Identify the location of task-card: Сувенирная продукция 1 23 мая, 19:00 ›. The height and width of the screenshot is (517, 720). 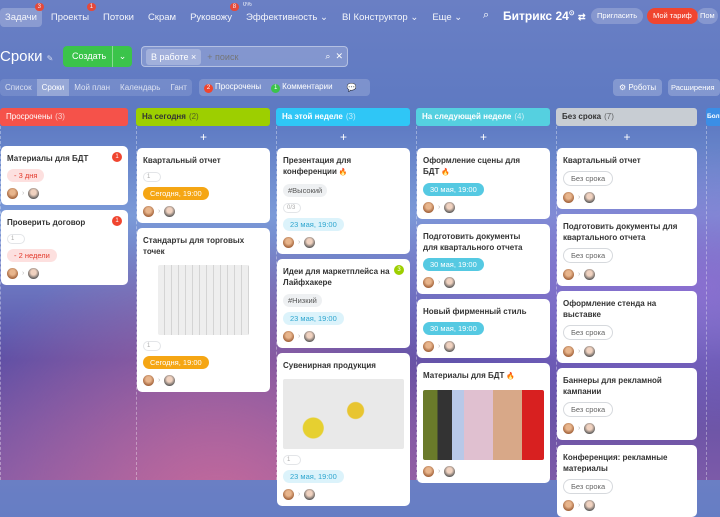
(343, 429).